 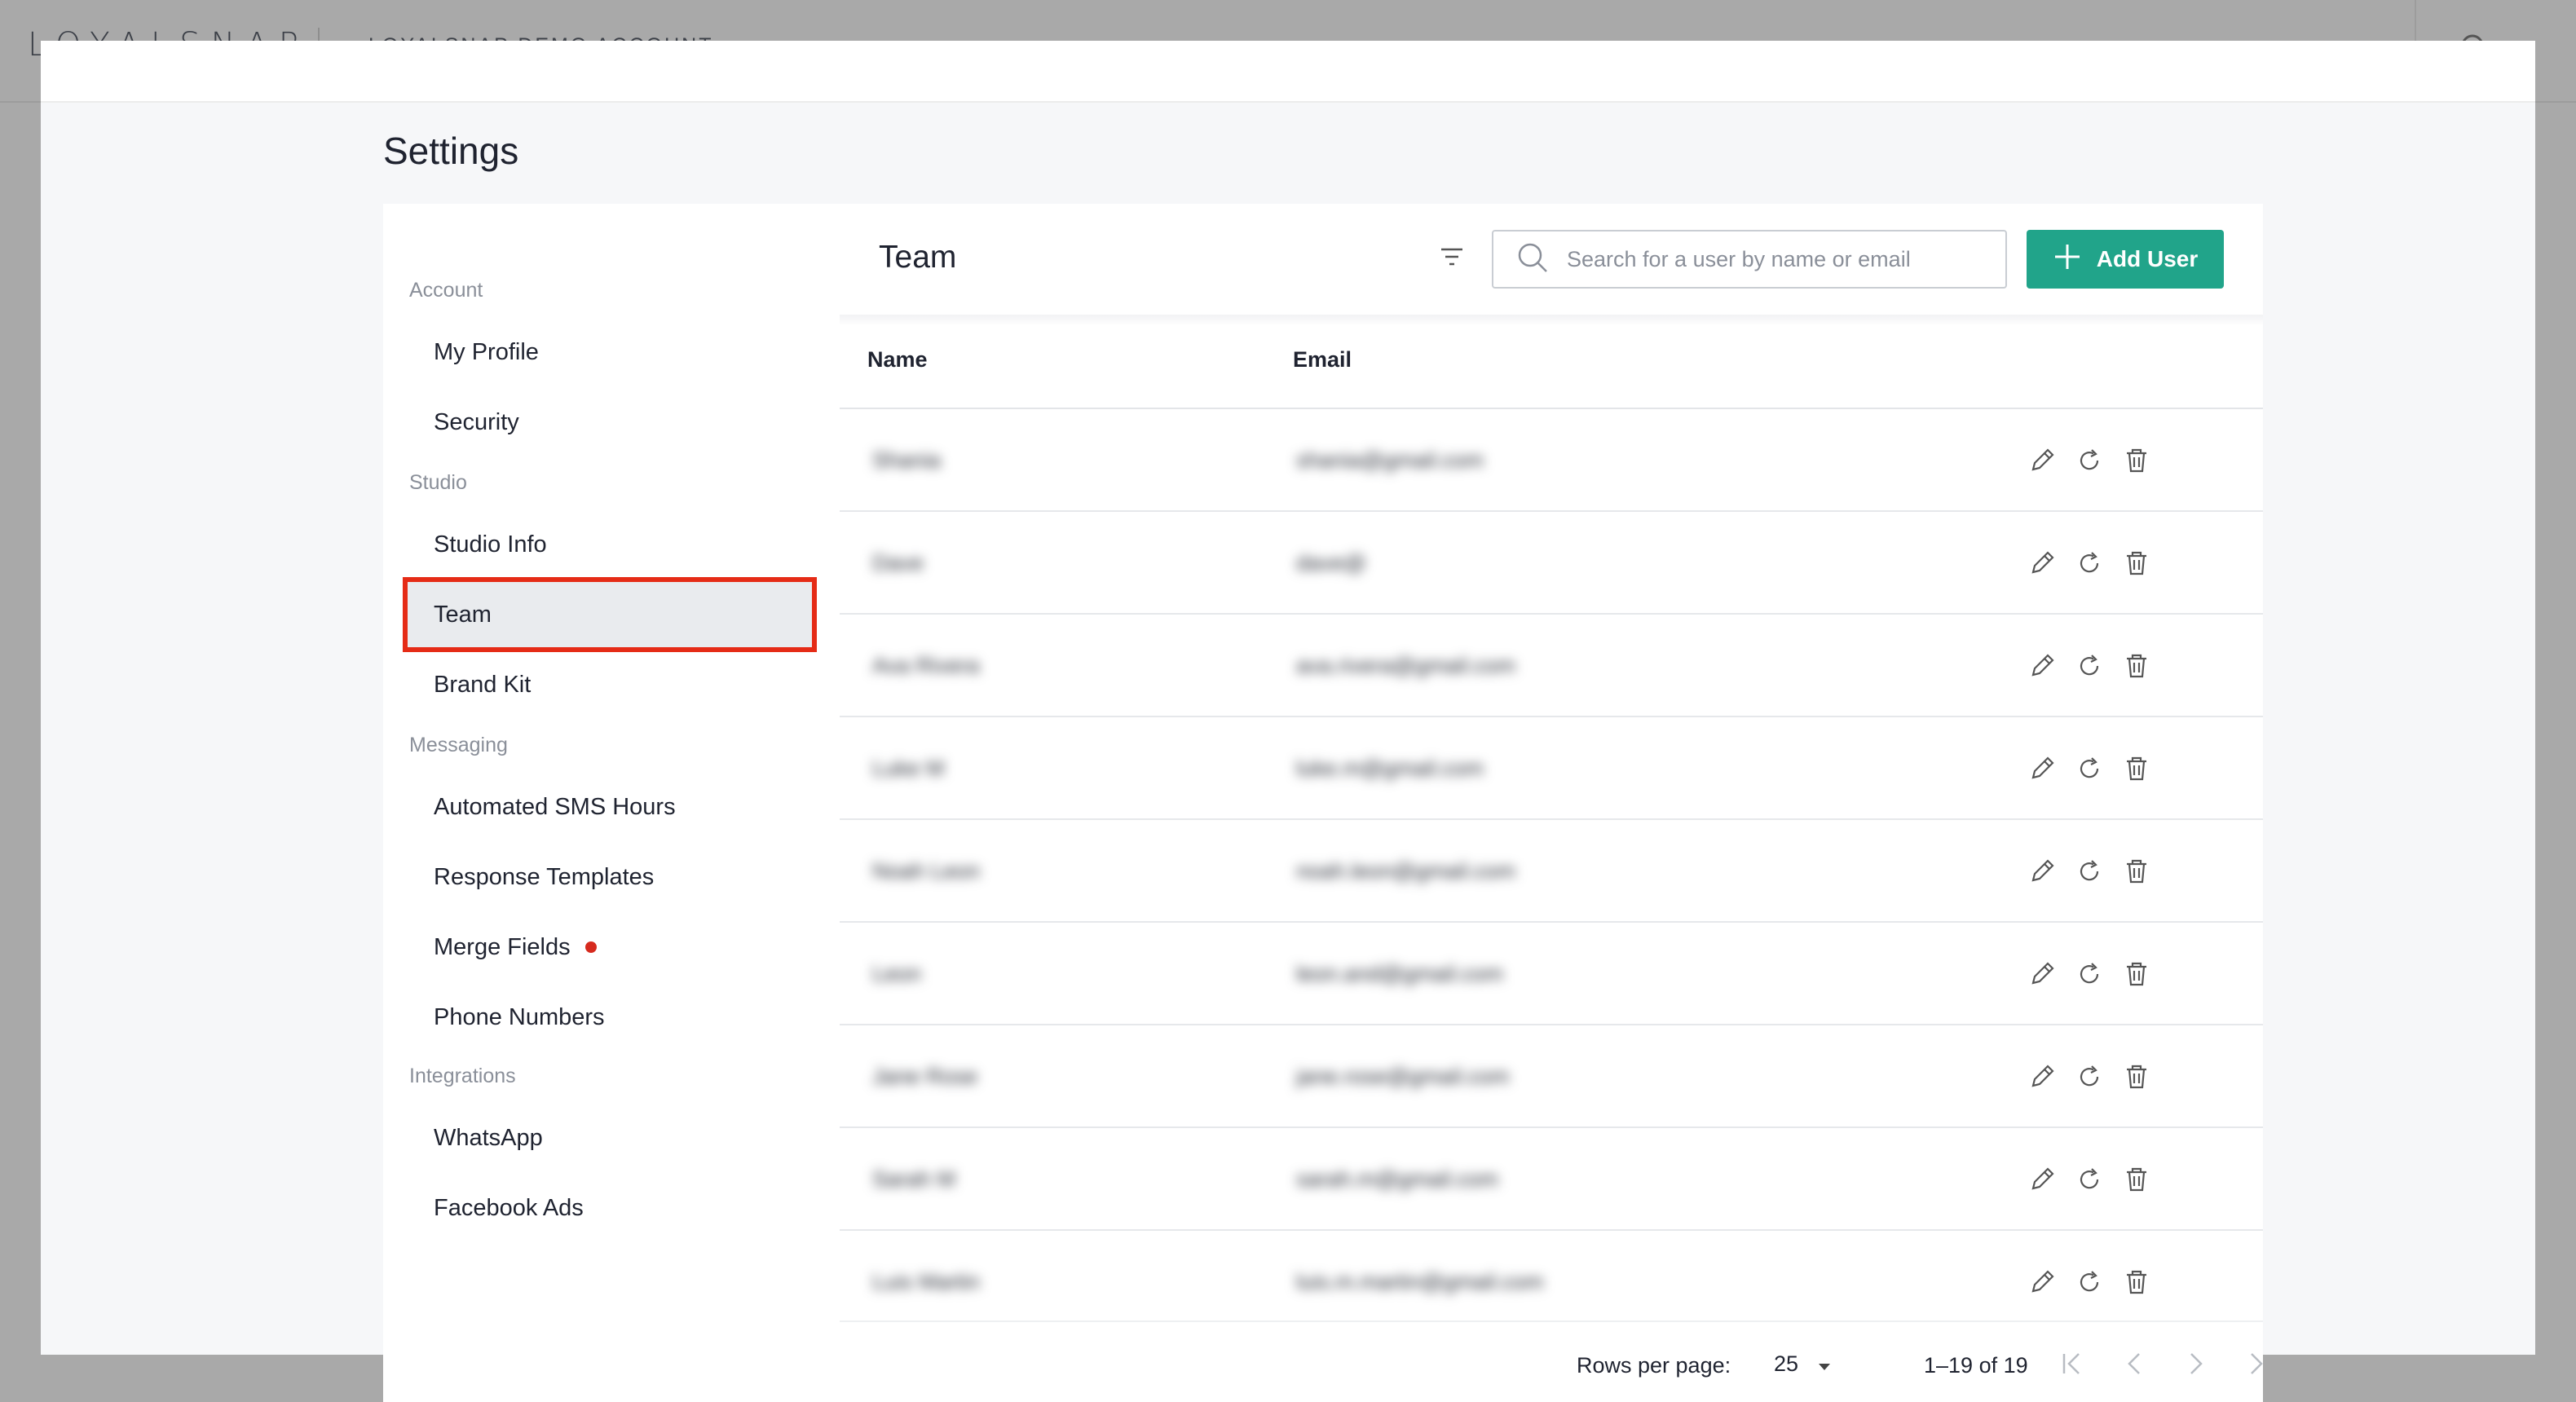 I want to click on sidebar-item-studio-info: Studio Info, so click(x=610, y=544).